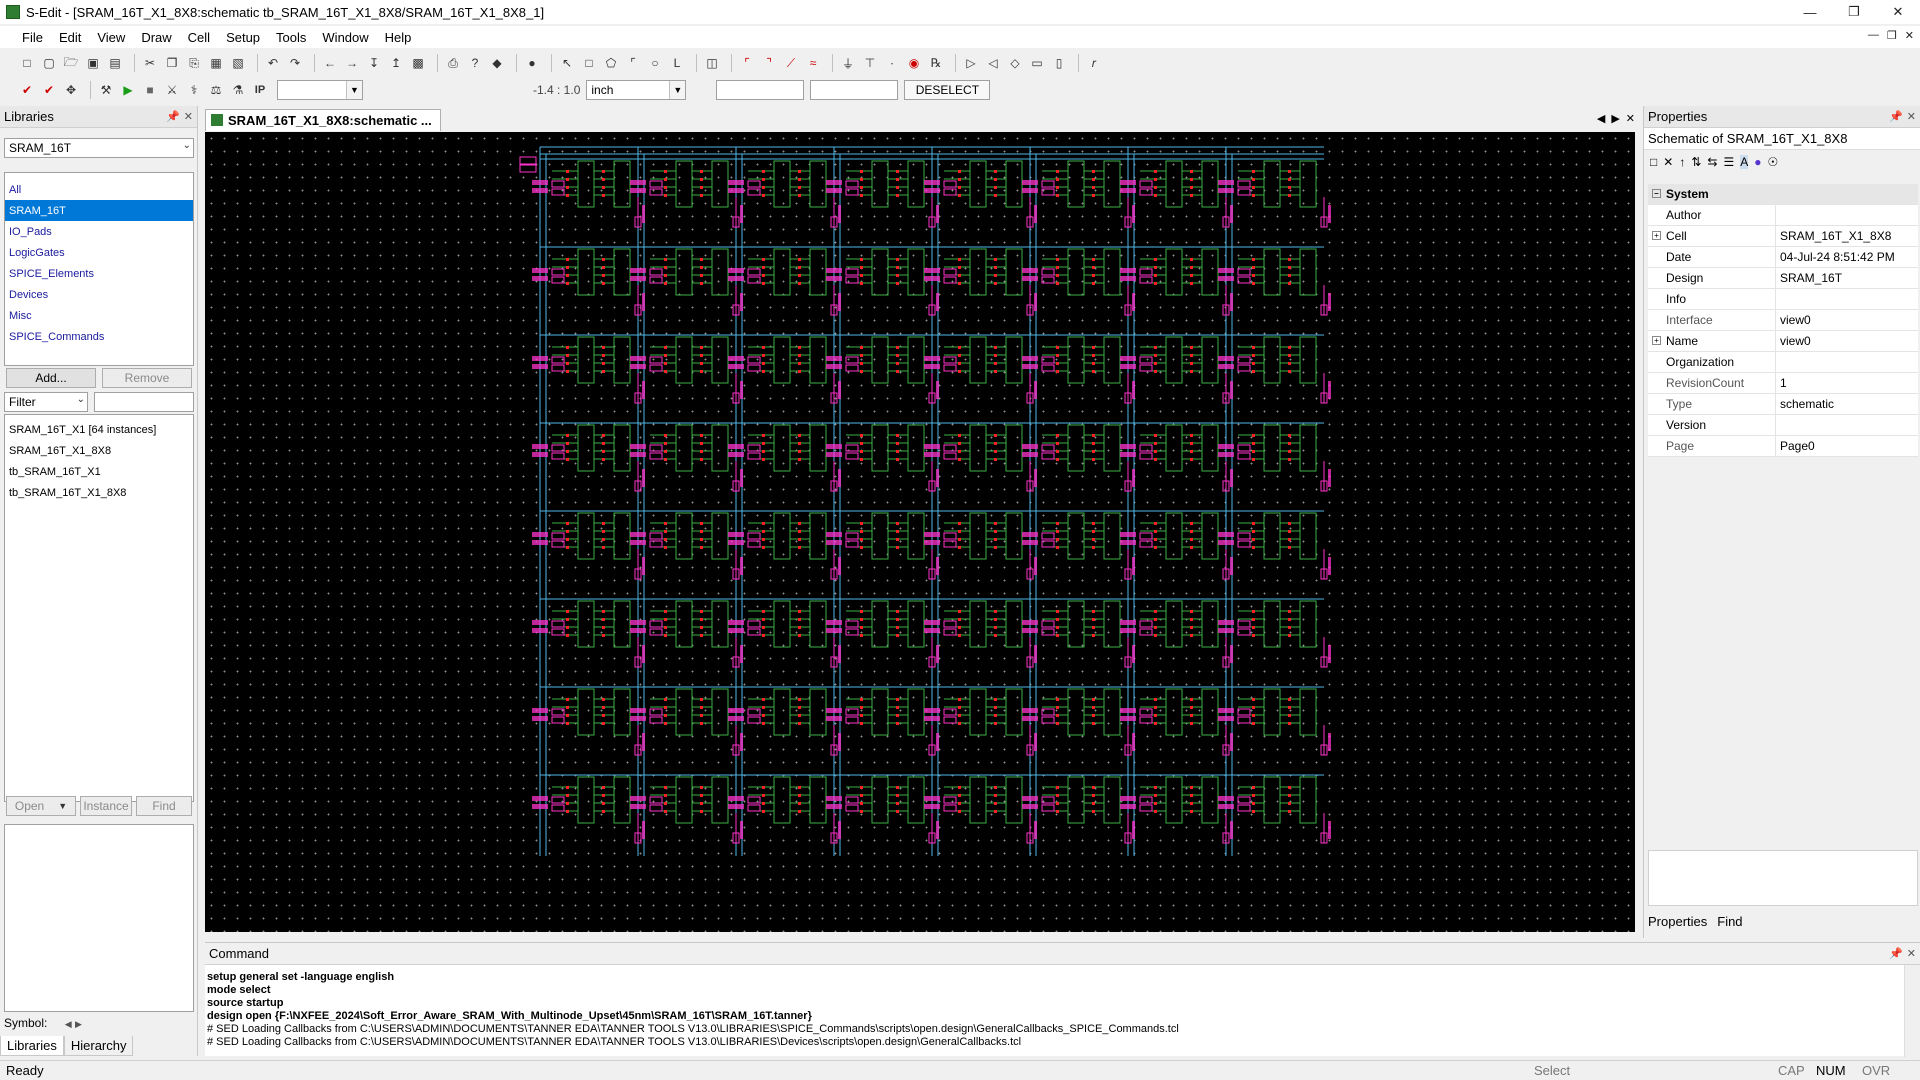 The height and width of the screenshot is (1080, 1920). Describe the element at coordinates (1615, 118) in the screenshot. I see `tab-next-icon: ▶` at that location.